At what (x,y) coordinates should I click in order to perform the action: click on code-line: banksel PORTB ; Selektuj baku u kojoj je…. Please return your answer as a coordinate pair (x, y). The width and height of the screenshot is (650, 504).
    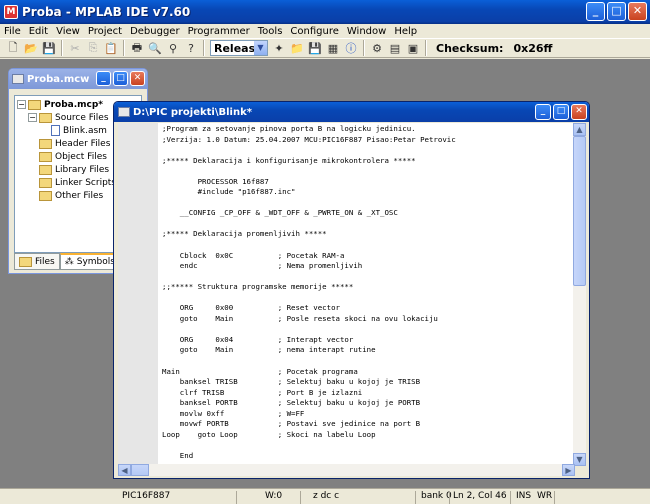
    Looking at the image, I should click on (309, 403).